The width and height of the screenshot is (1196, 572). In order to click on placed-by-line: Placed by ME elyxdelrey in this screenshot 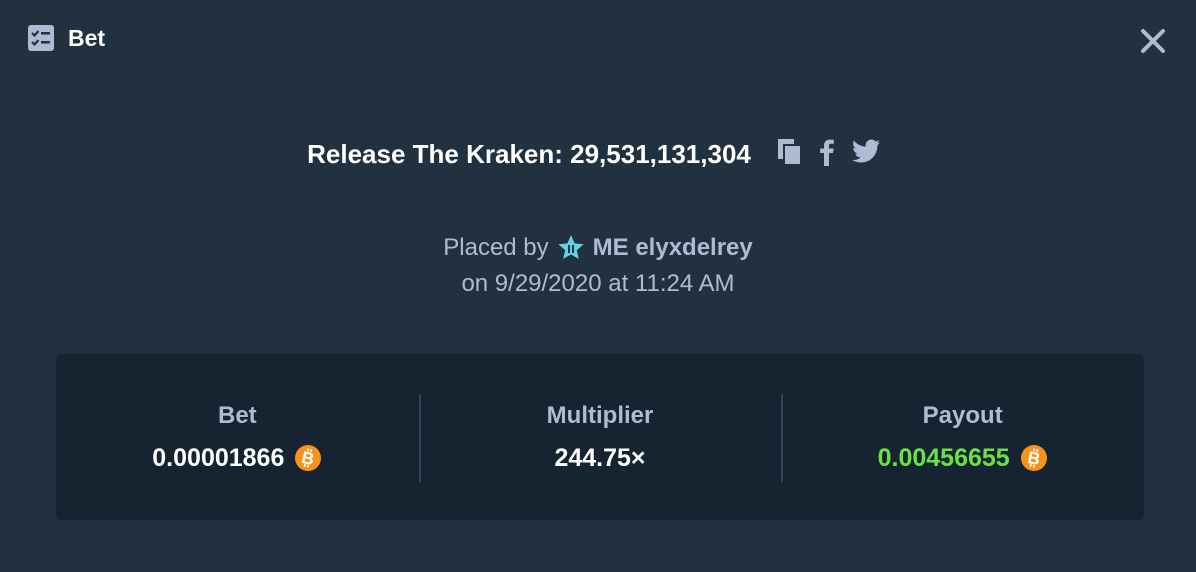, I will do `click(598, 248)`.